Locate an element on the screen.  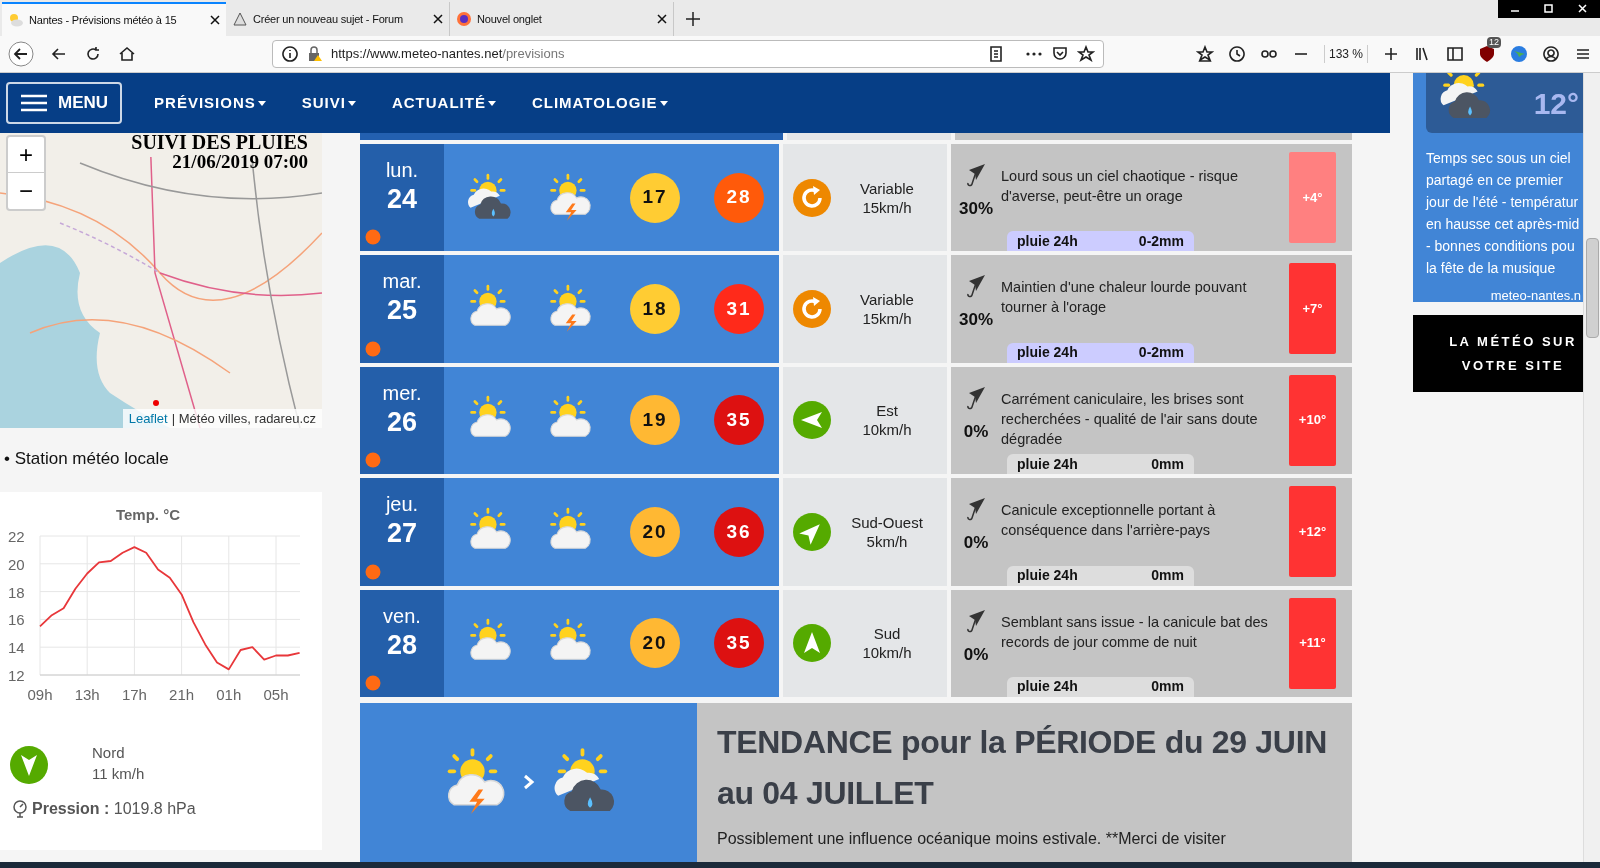
temperature-anomaly: +12° is located at coordinates (1312, 532).